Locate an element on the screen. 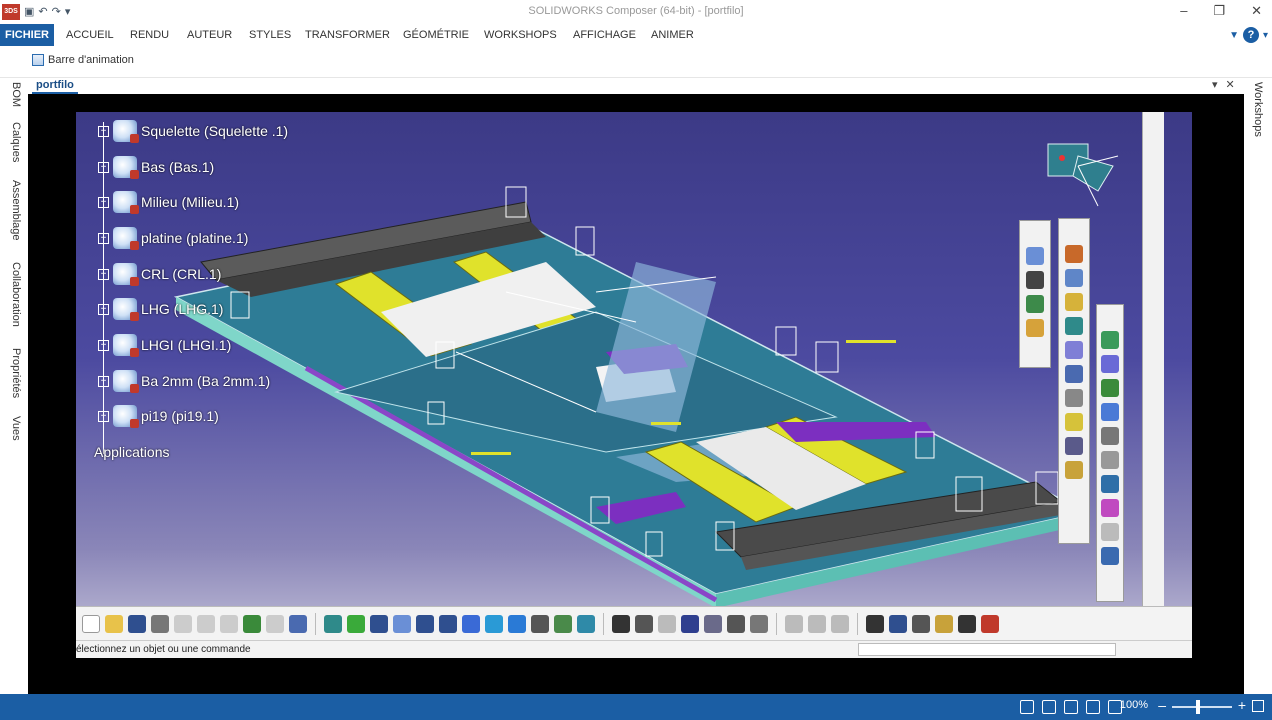  measure-icon is located at coordinates (736, 623).